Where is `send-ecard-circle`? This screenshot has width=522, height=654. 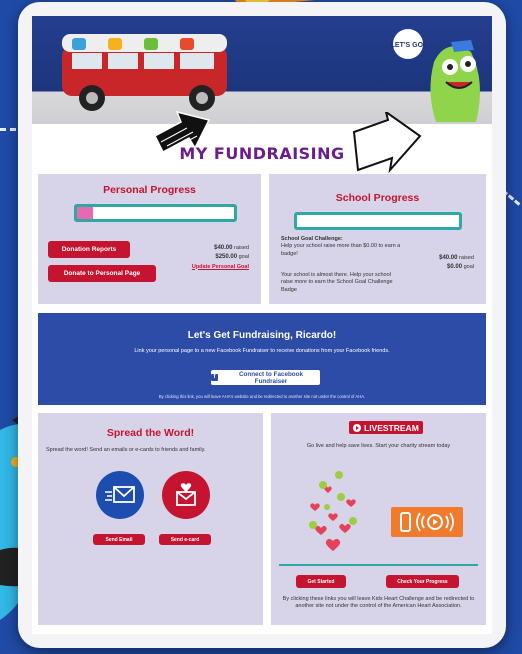 send-ecard-circle is located at coordinates (186, 495).